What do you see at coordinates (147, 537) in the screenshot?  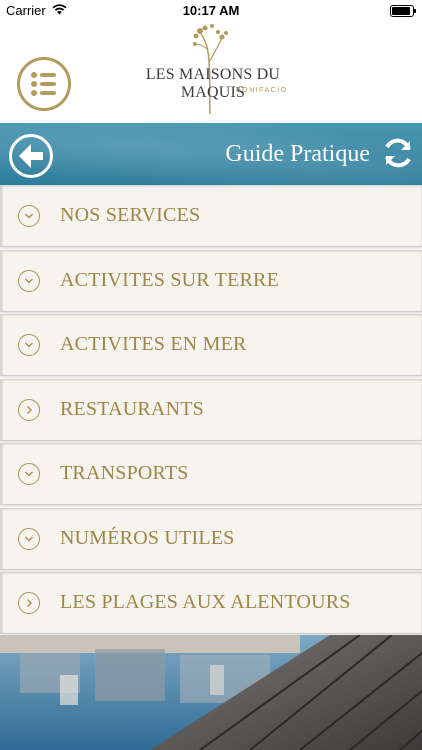 I see `menu-item-label: NUMÉROS UTILES` at bounding box center [147, 537].